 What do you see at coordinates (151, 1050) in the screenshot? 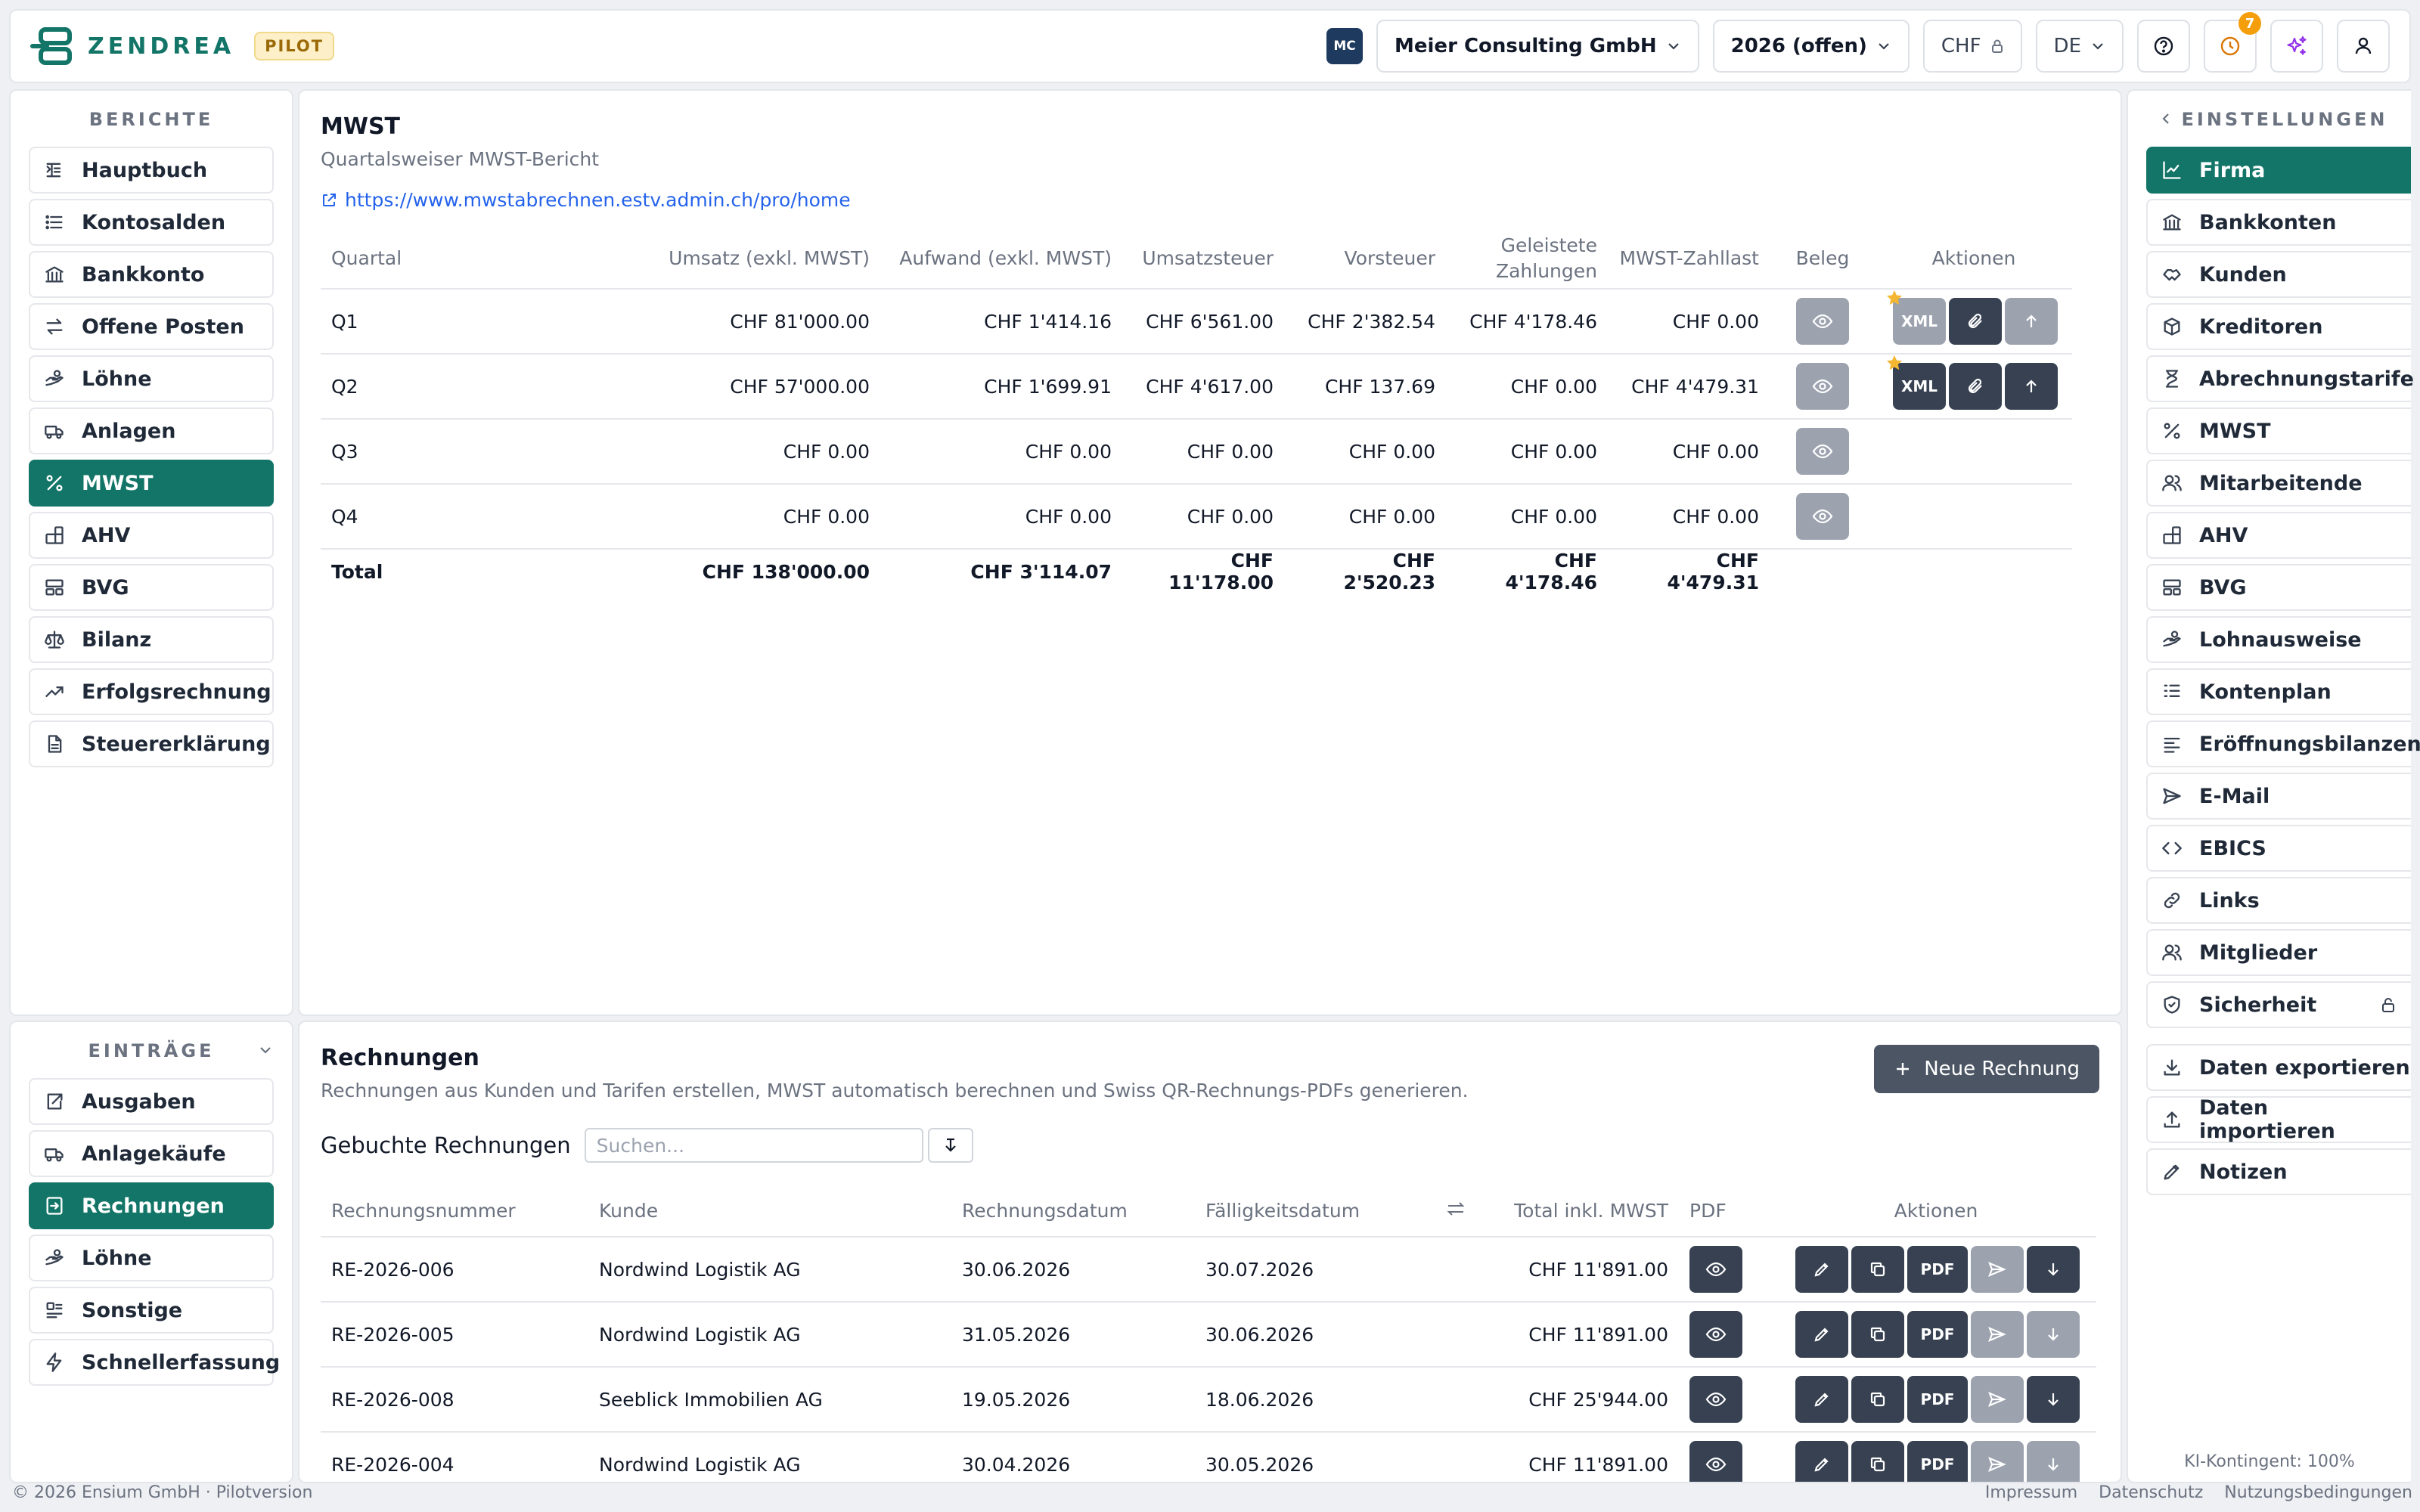
I see `entries-title: EINTRÄGE` at bounding box center [151, 1050].